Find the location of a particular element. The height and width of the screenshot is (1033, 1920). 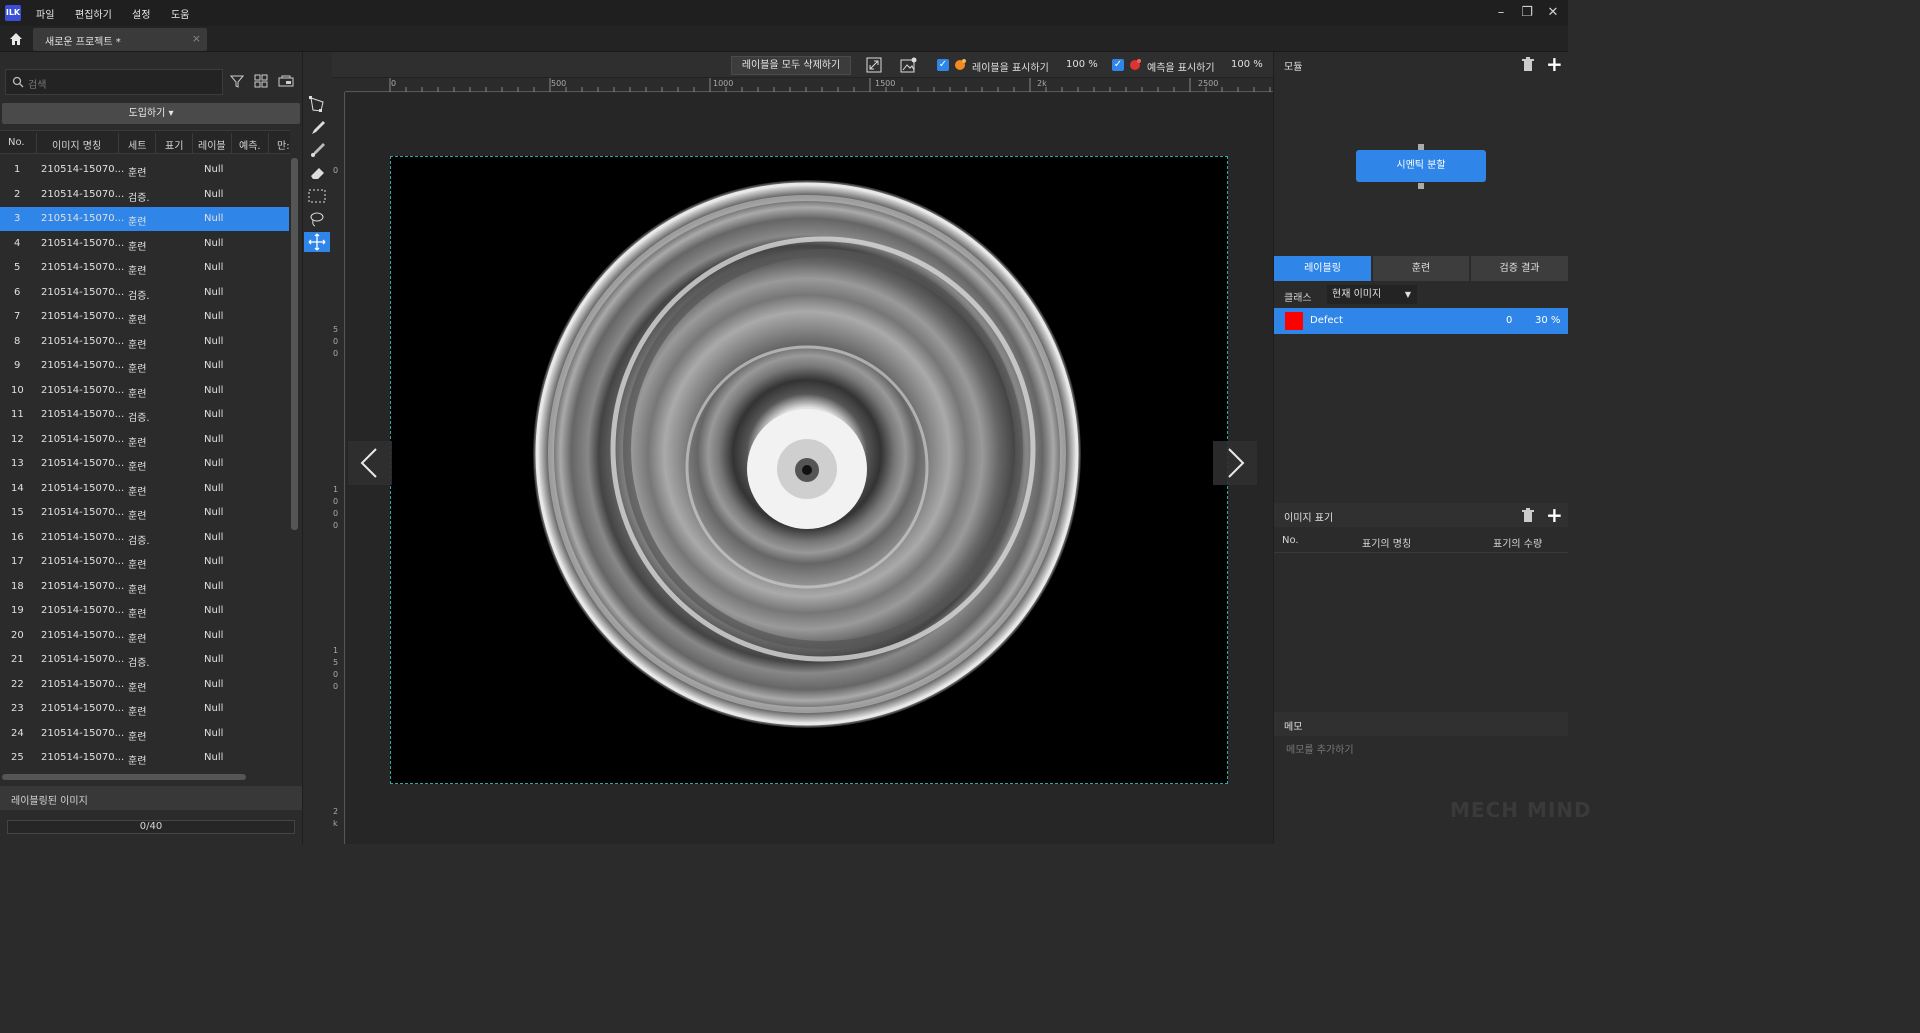

filter-icon is located at coordinates (237, 82).